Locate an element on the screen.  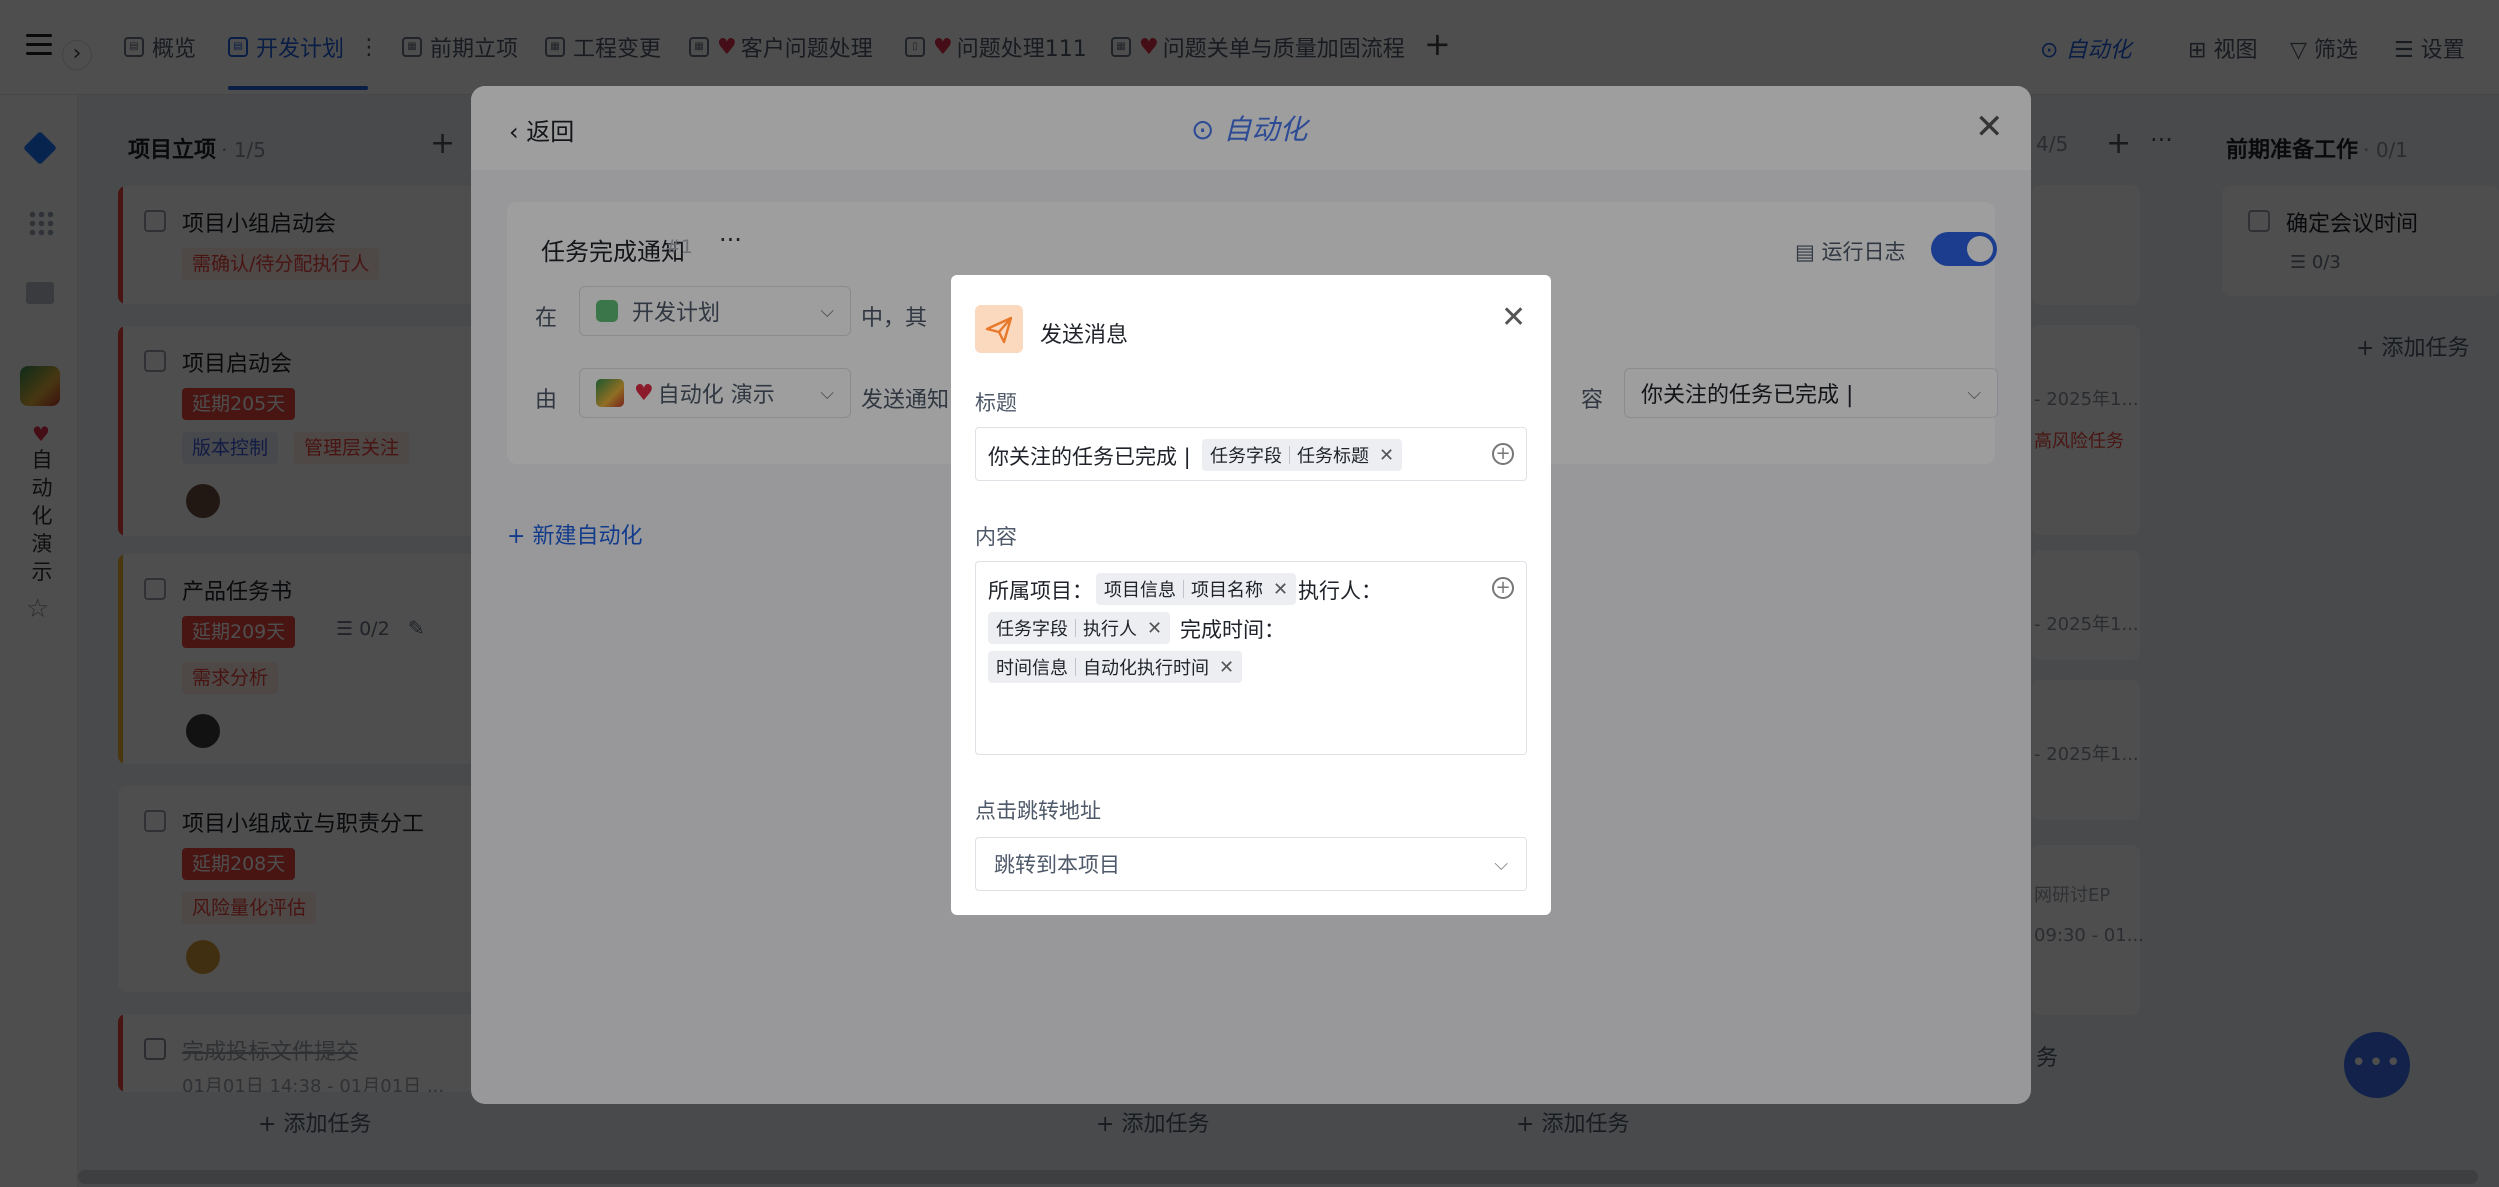
send-icon is located at coordinates (999, 329).